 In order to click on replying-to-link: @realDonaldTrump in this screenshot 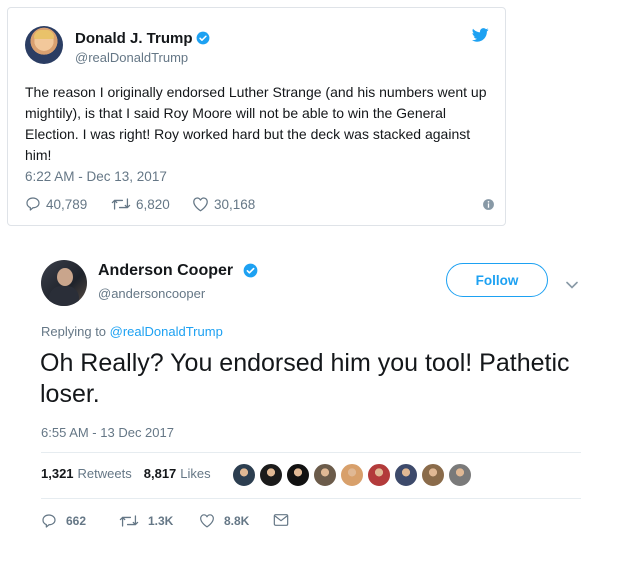, I will do `click(166, 331)`.